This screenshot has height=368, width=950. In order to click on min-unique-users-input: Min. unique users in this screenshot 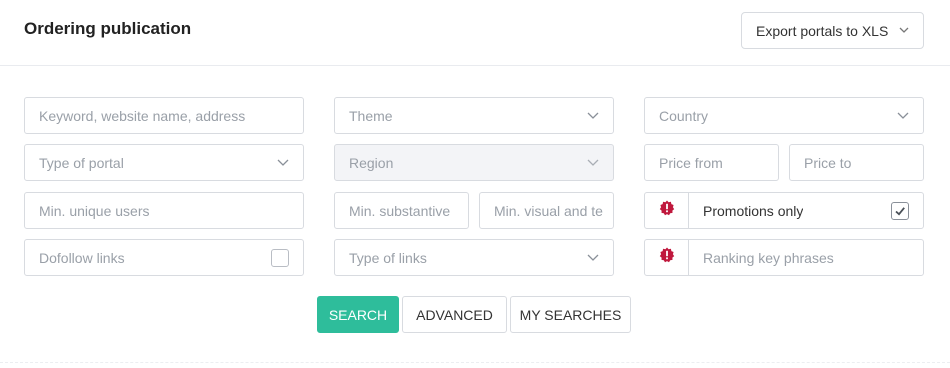, I will do `click(164, 210)`.